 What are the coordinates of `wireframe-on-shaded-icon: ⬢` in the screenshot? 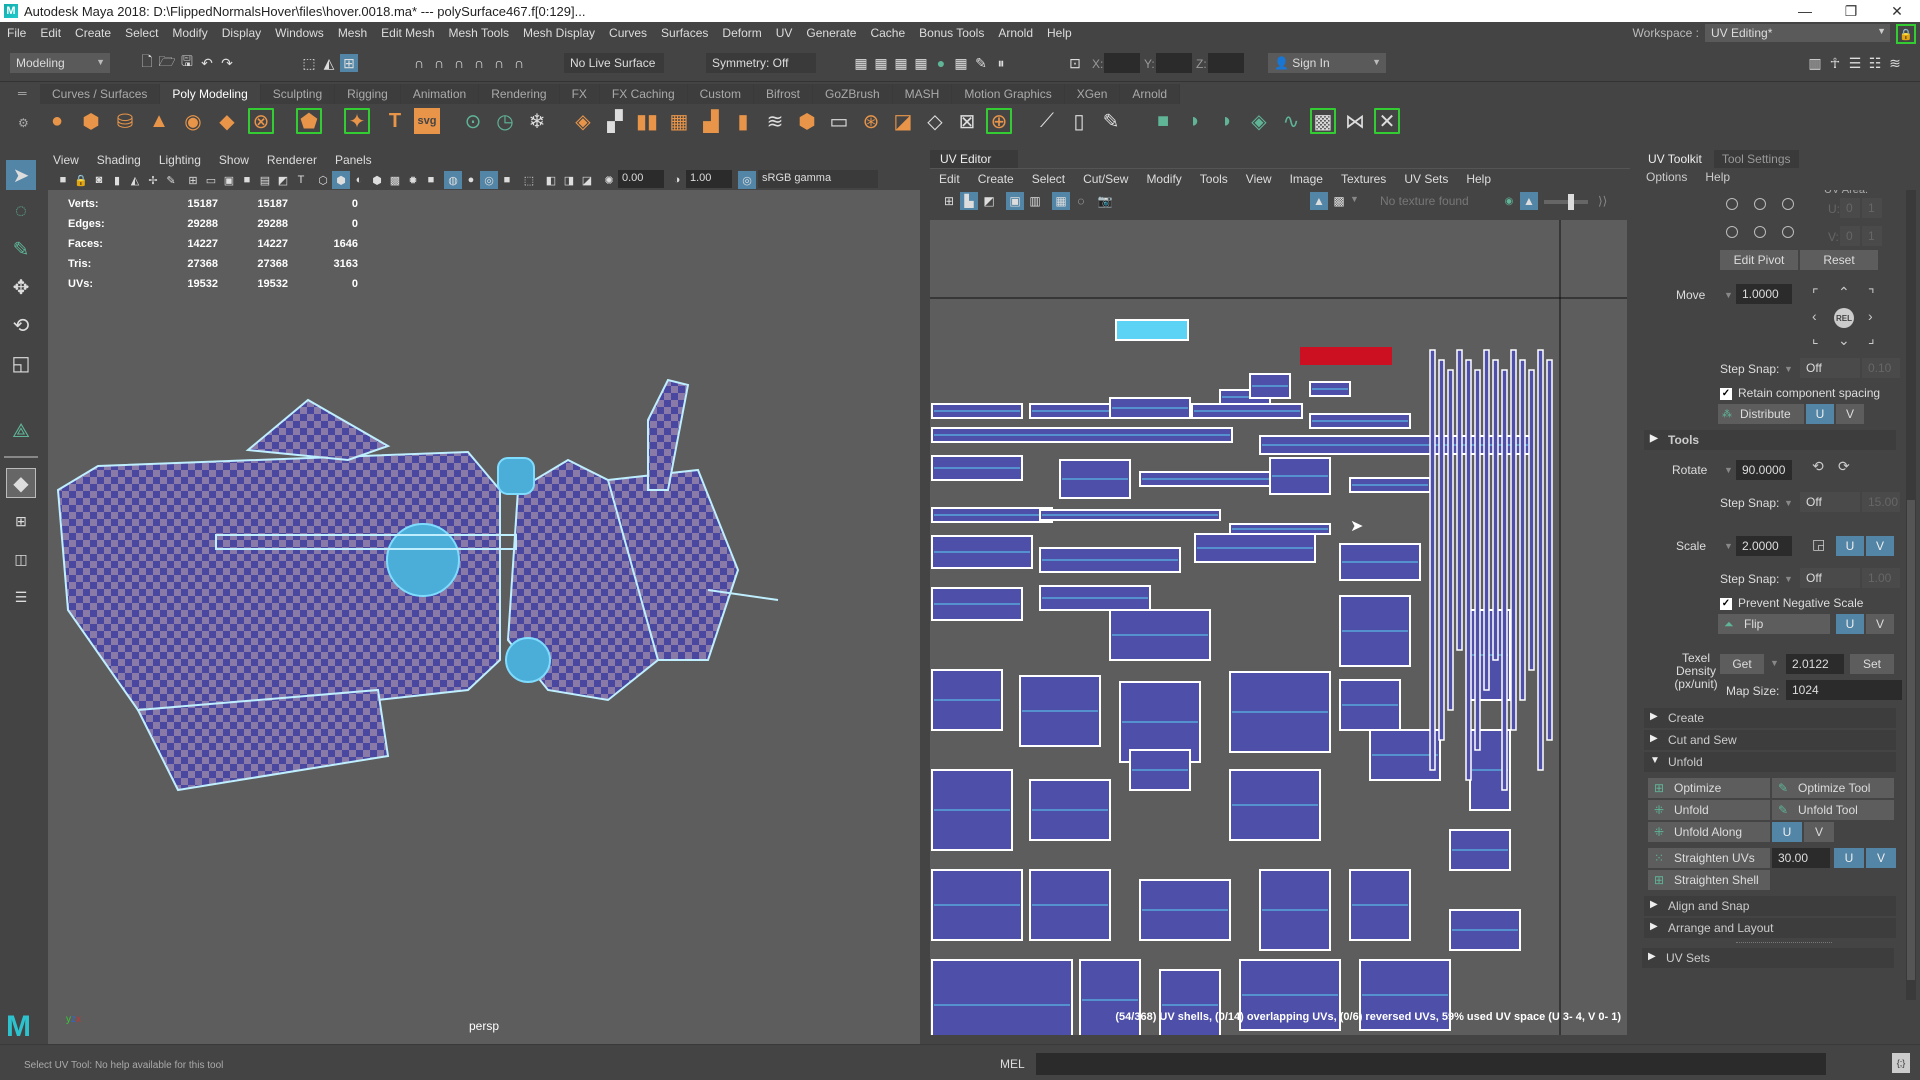 It's located at (377, 180).